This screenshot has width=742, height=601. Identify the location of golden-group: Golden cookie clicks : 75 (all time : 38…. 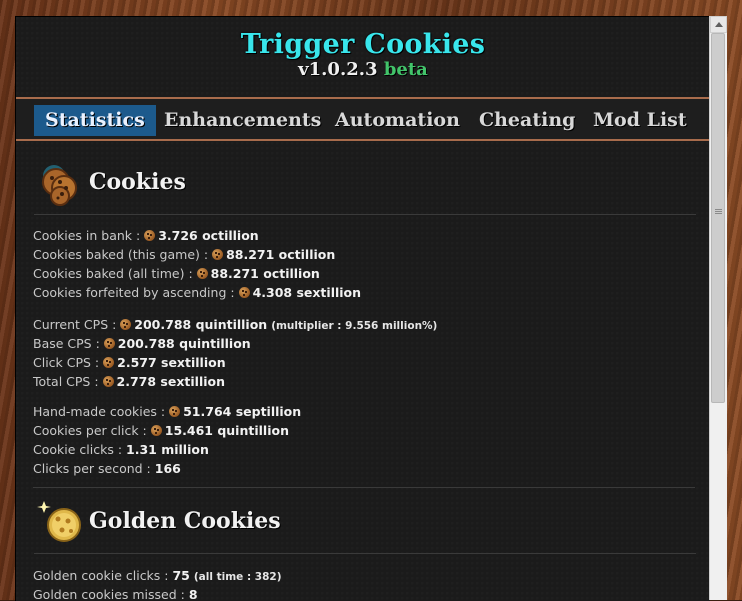
(363, 583).